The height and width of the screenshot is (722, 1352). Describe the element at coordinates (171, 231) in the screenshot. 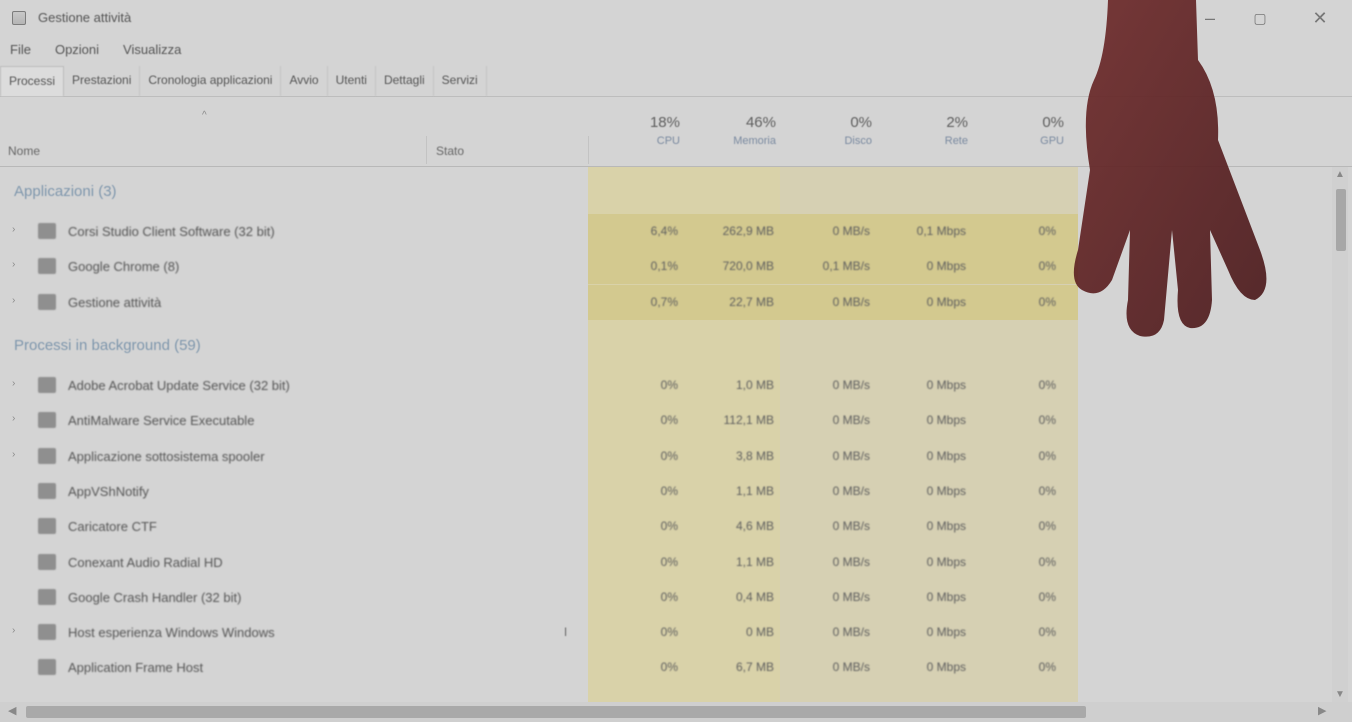

I see `process-name: Corsi Studio Client Software (32 bit)` at that location.